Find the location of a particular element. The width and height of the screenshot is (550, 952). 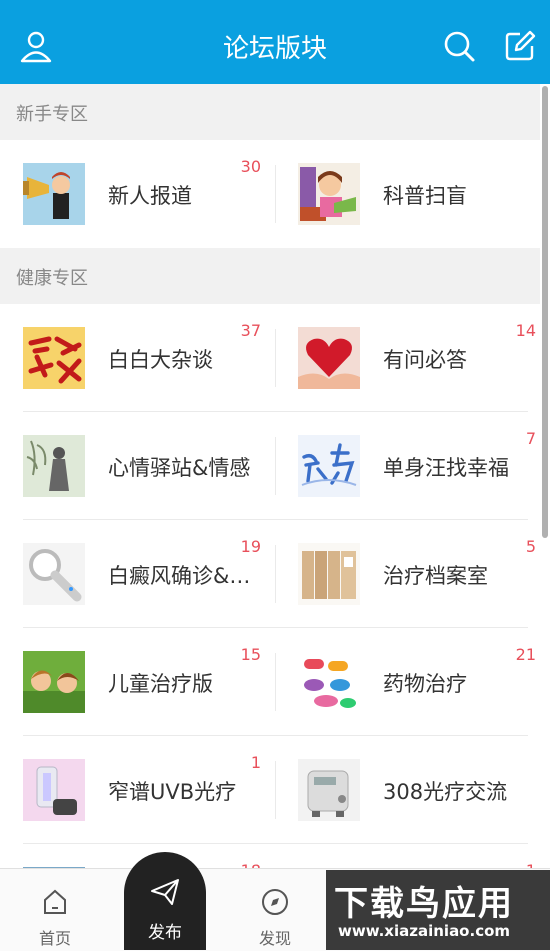

forum-item: 心情驿站&情感 is located at coordinates (137, 466).